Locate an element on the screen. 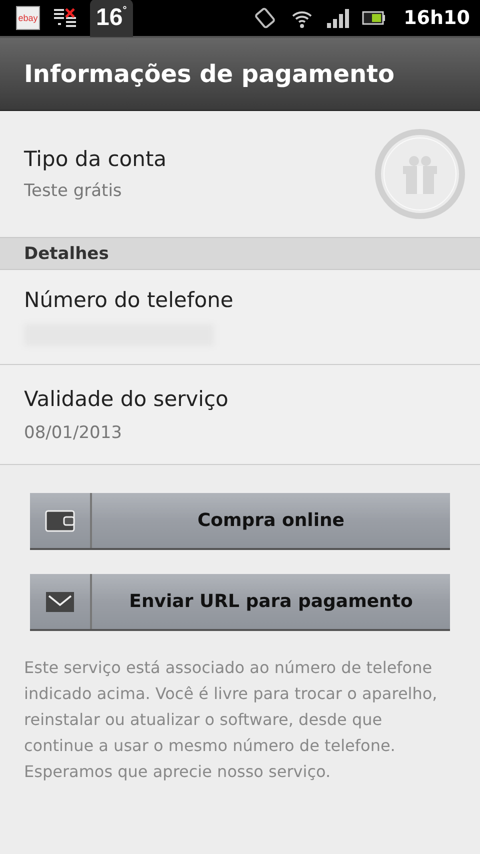 This screenshot has width=480, height=854. screen-title: Informações de pagamento is located at coordinates (209, 74).